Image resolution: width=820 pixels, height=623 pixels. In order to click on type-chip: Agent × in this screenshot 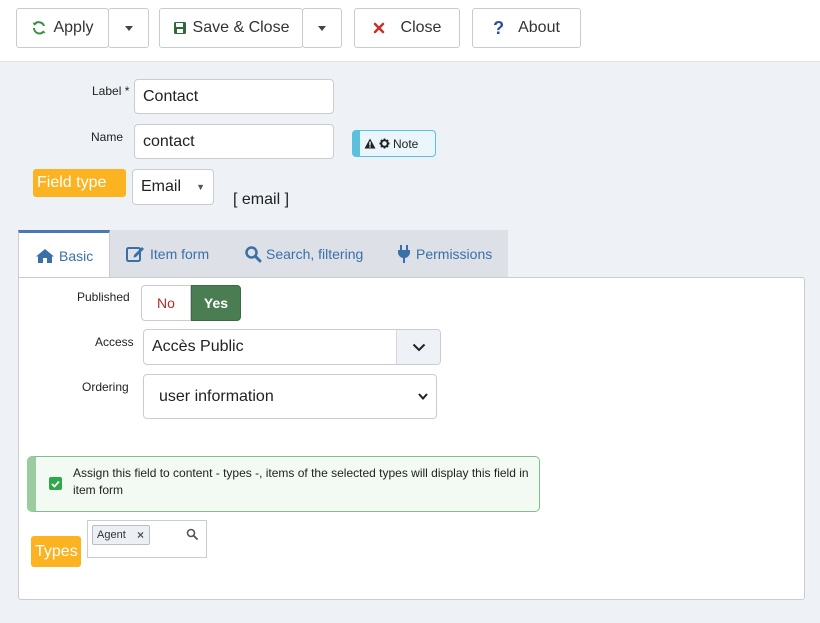, I will do `click(121, 535)`.